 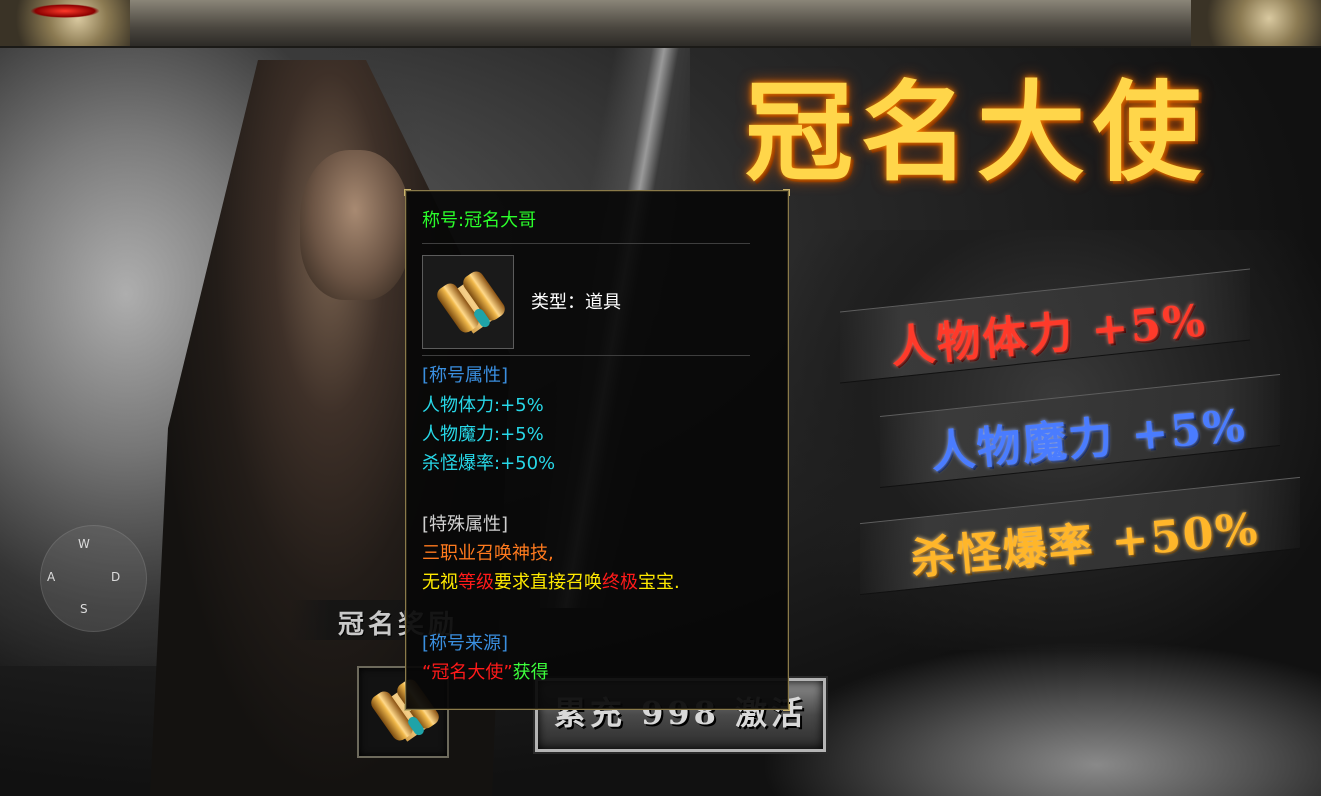 What do you see at coordinates (489, 463) in the screenshot?
I see `tooltip-attribute: 杀怪爆率:+50%` at bounding box center [489, 463].